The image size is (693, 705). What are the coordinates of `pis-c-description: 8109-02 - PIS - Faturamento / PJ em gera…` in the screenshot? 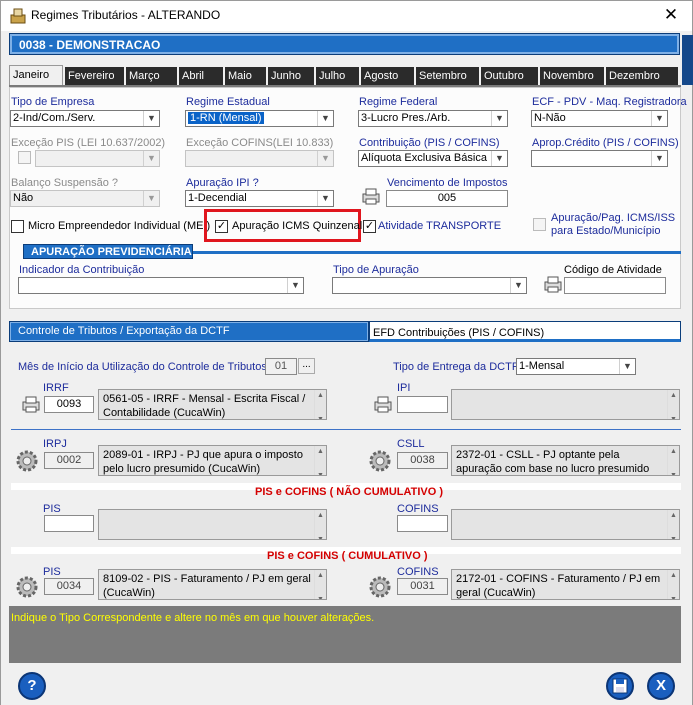 It's located at (212, 584).